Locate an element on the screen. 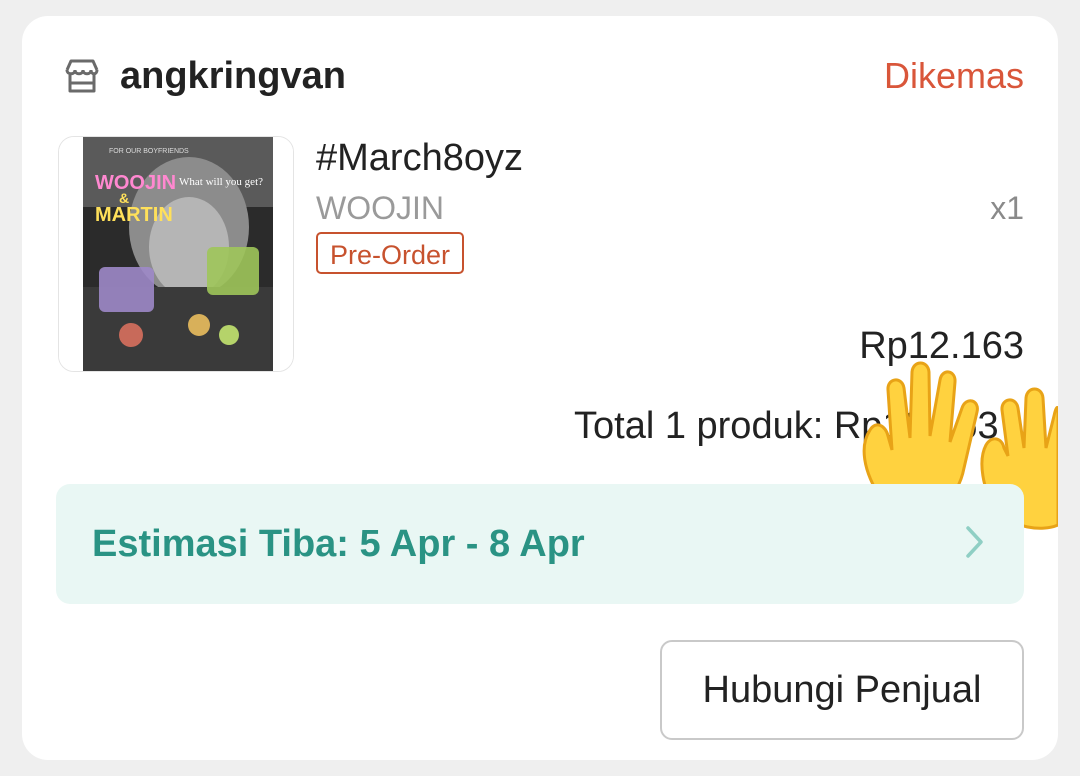 The height and width of the screenshot is (776, 1080). image-title-3: MARTIN is located at coordinates (134, 215).